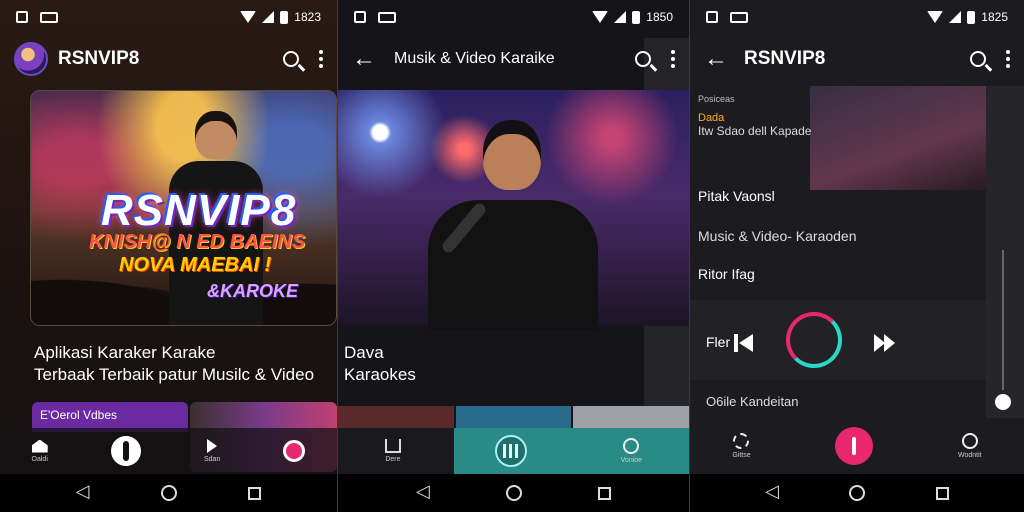  What do you see at coordinates (857, 59) in the screenshot?
I see `app-bar: ← RSNVIP8` at bounding box center [857, 59].